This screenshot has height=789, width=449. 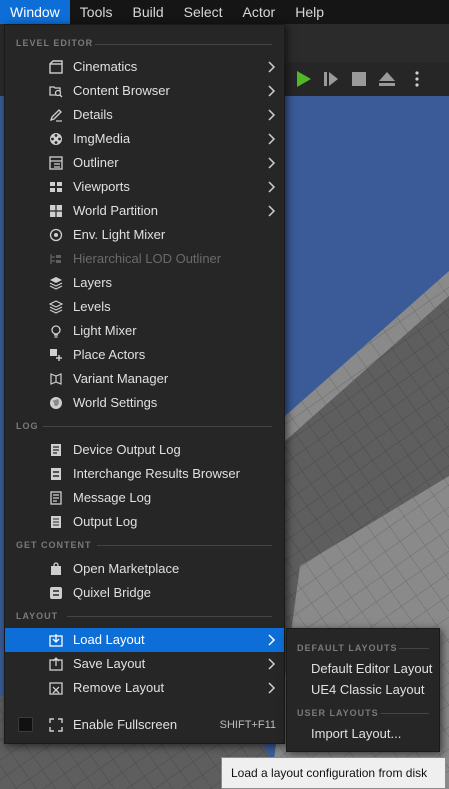 I want to click on play-icon, so click(x=303, y=79).